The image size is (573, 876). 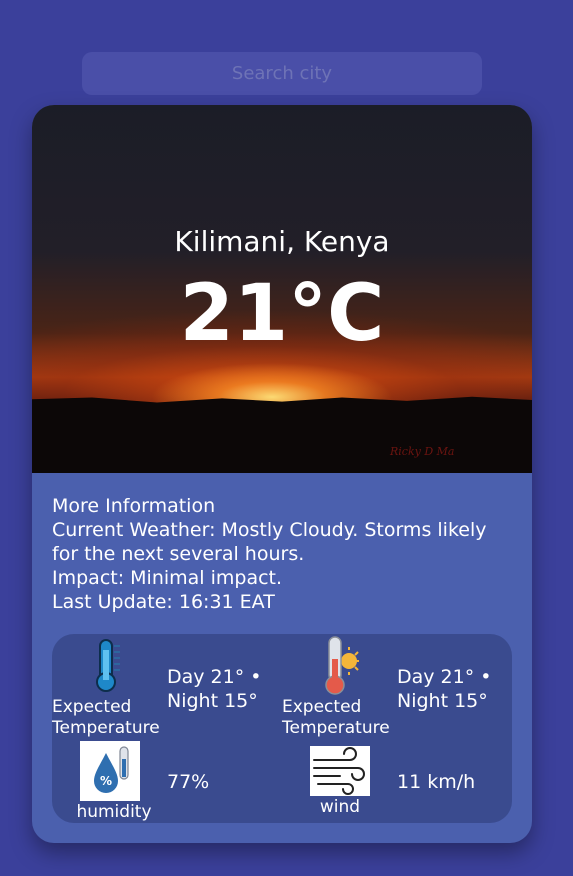 I want to click on expected-temperature-value: Day 21° • Night 15°, so click(x=214, y=689).